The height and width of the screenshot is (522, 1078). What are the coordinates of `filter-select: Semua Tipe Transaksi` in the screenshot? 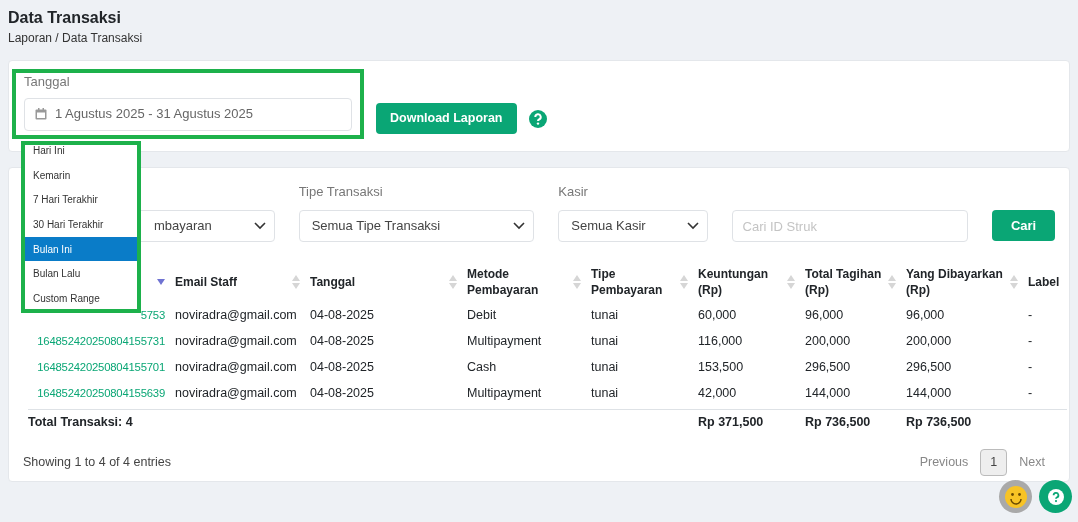 It's located at (416, 226).